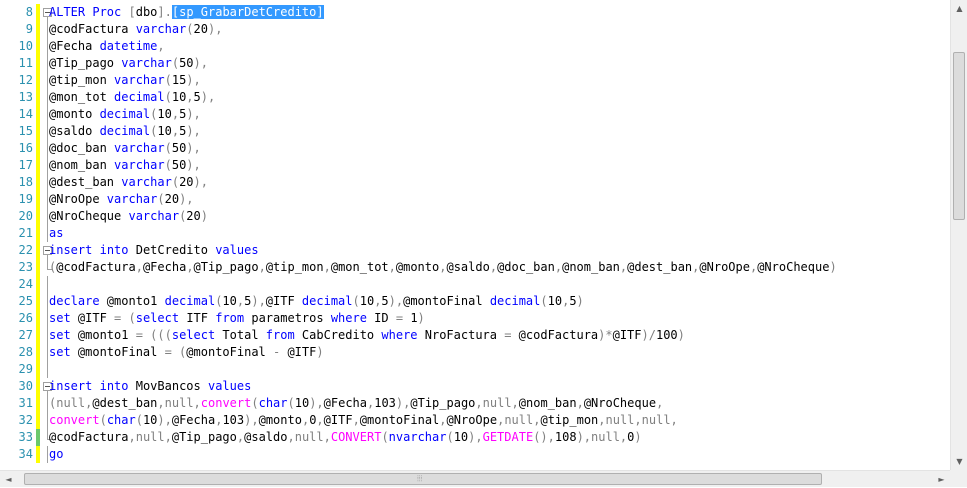 This screenshot has height=488, width=967. What do you see at coordinates (573, 301) in the screenshot?
I see `code-token: 5` at bounding box center [573, 301].